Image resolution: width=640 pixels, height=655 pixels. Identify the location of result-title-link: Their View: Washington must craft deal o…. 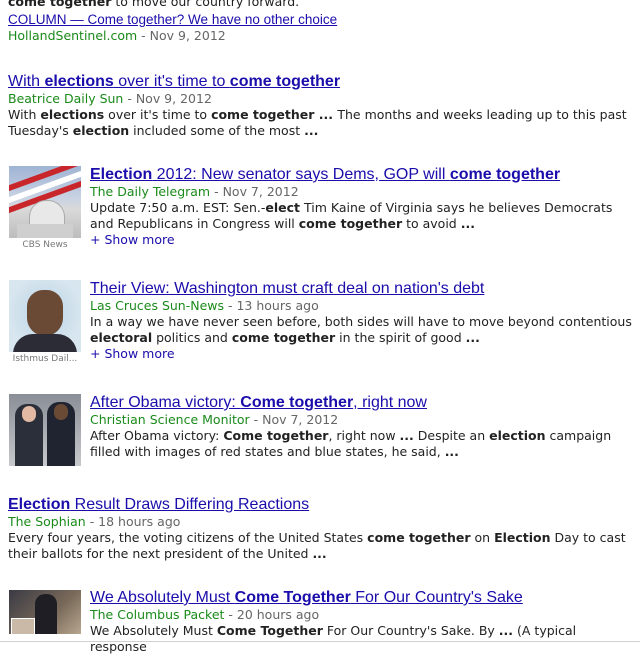
(362, 288).